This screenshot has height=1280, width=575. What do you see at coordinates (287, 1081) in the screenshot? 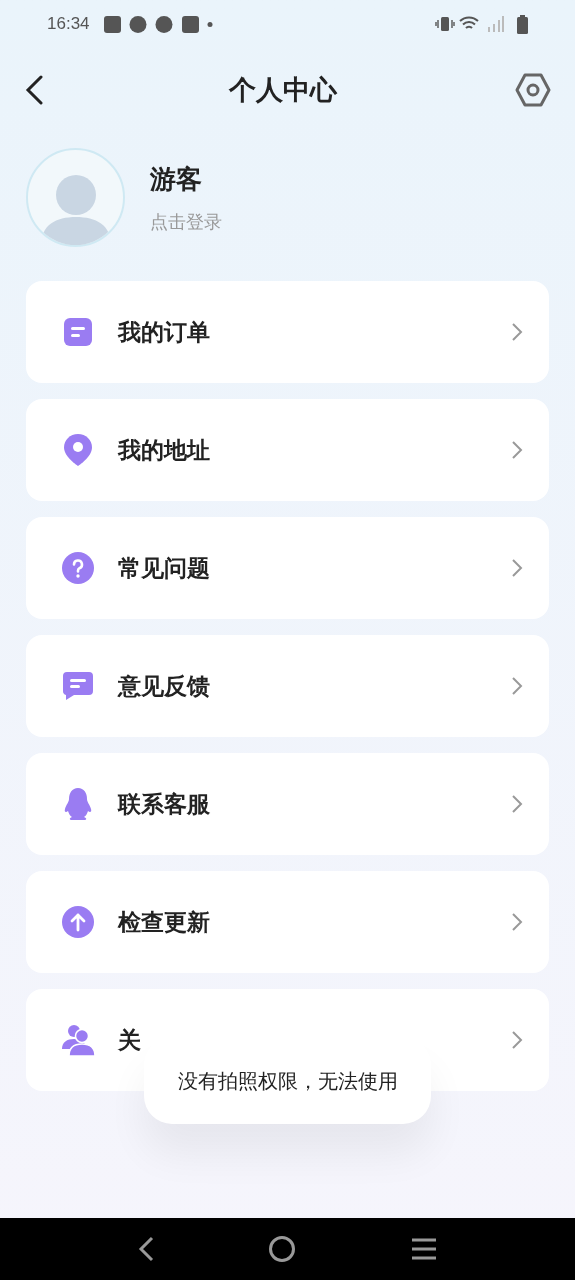
I see `toast-message: 没有拍照权限，无法使用` at bounding box center [287, 1081].